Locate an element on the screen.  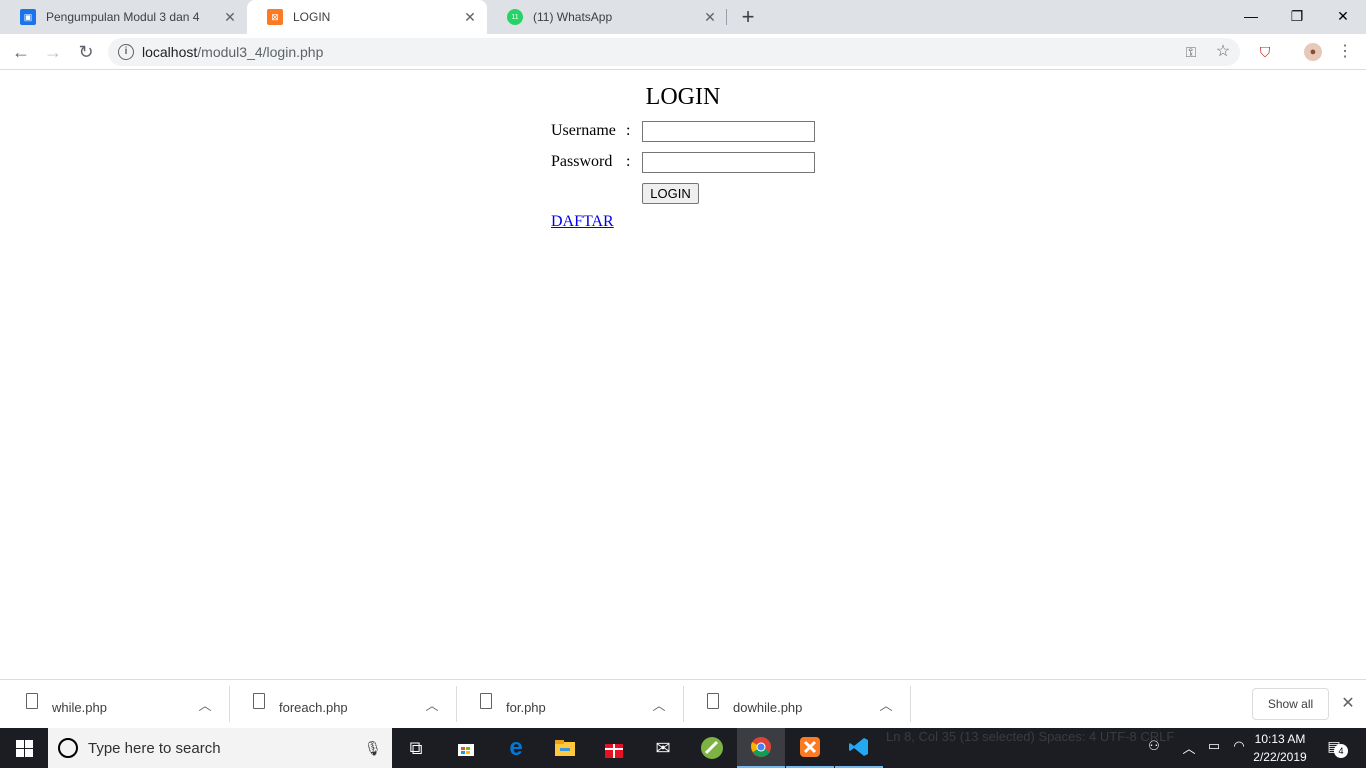
classroom-icon: ▣ is located at coordinates (28, 17).